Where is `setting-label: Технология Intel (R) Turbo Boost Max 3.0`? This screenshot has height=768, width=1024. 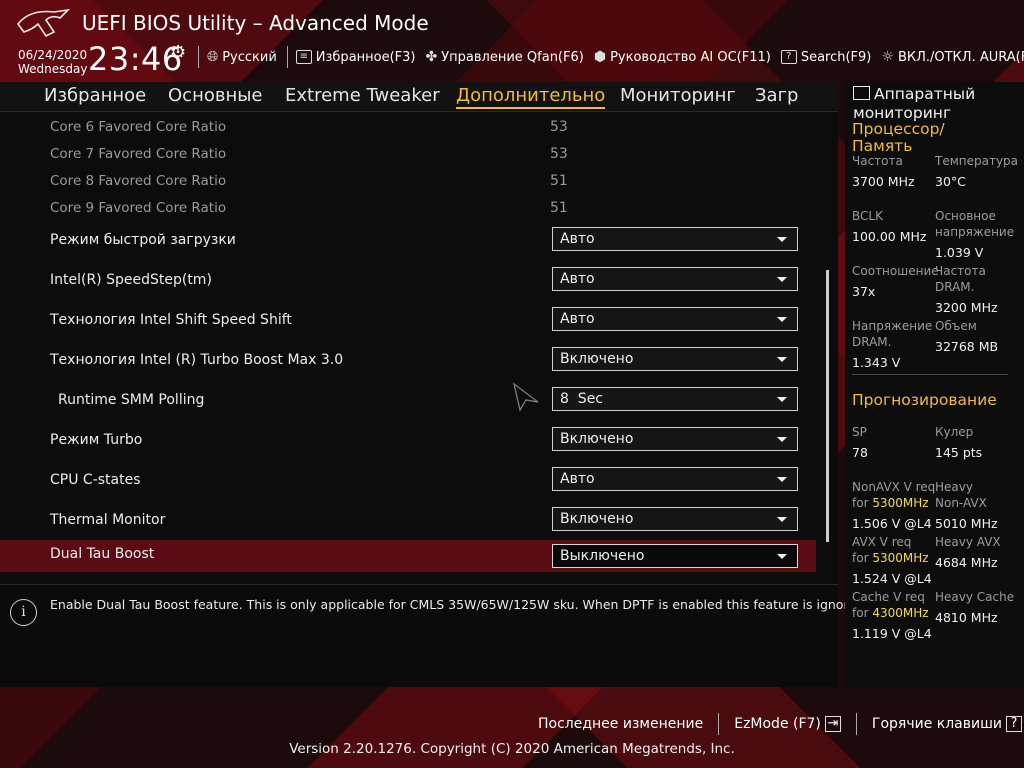
setting-label: Технология Intel (R) Turbo Boost Max 3.0 is located at coordinates (197, 360).